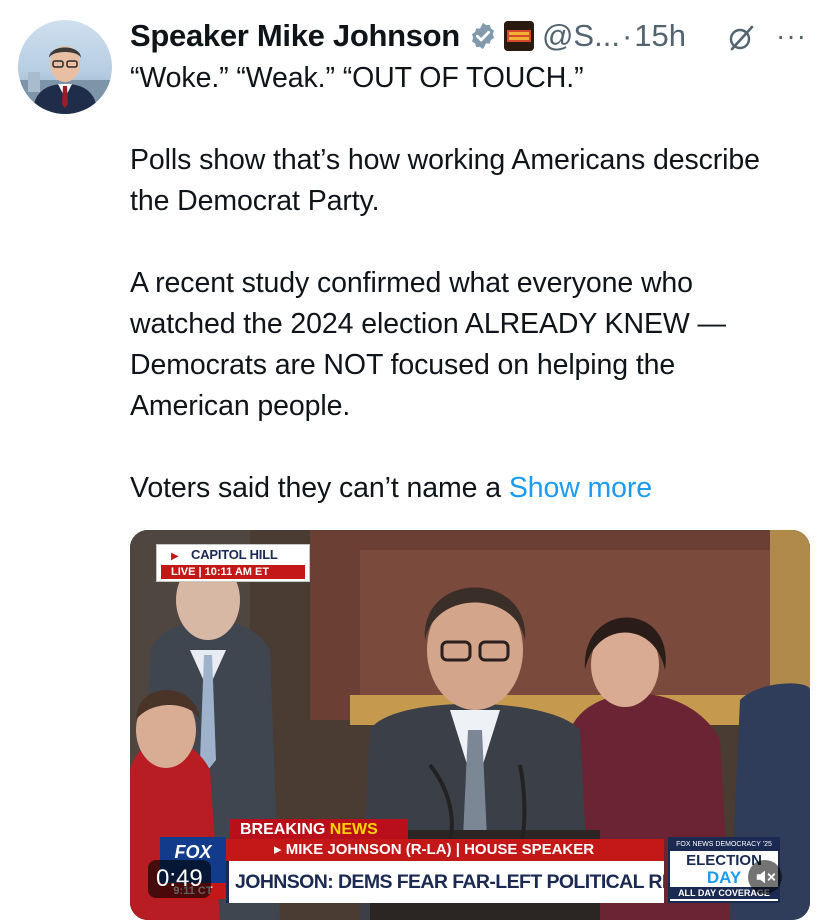 The height and width of the screenshot is (923, 828). What do you see at coordinates (175, 556) in the screenshot?
I see `arrow-icon: ▶` at bounding box center [175, 556].